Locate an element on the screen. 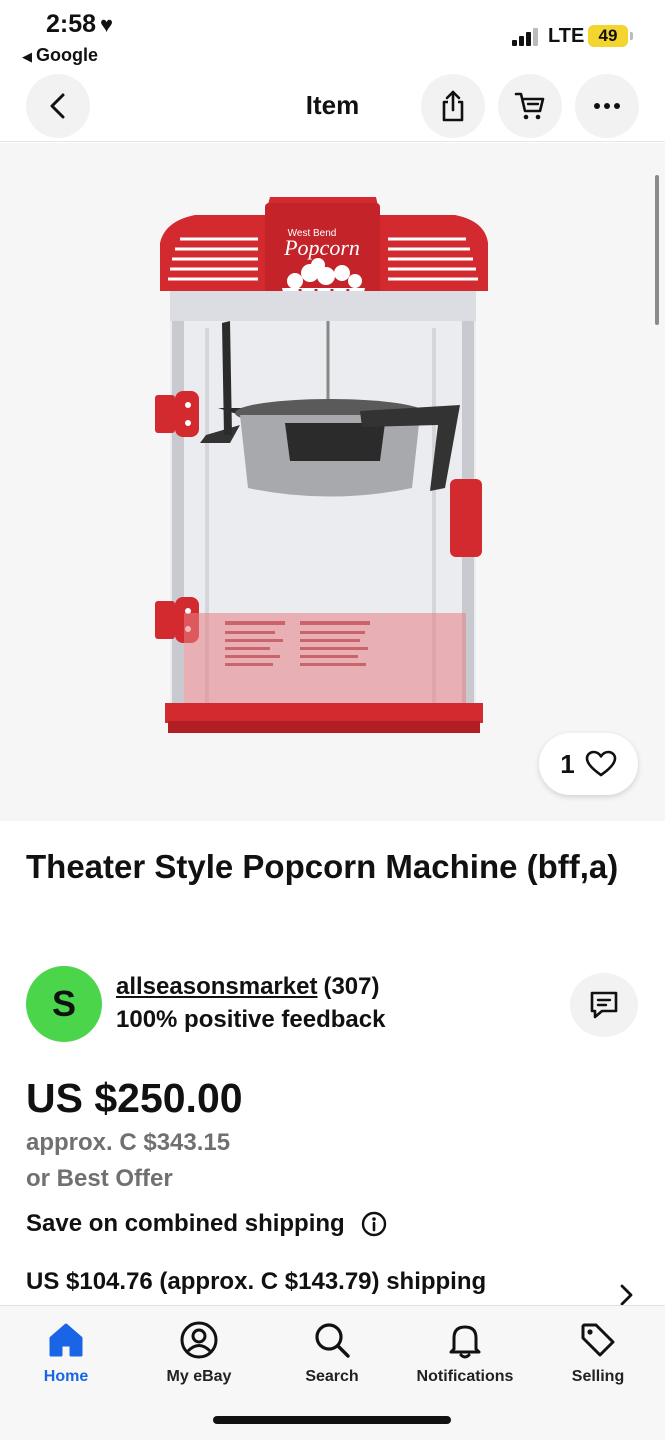 The image size is (665, 1440). tag-icon is located at coordinates (598, 1340).